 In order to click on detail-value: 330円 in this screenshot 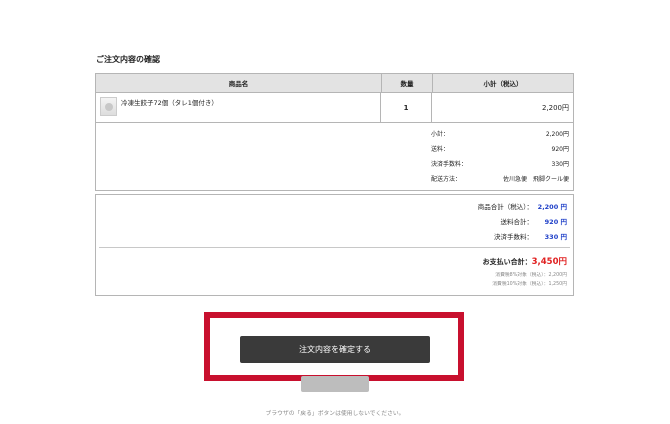, I will do `click(560, 164)`.